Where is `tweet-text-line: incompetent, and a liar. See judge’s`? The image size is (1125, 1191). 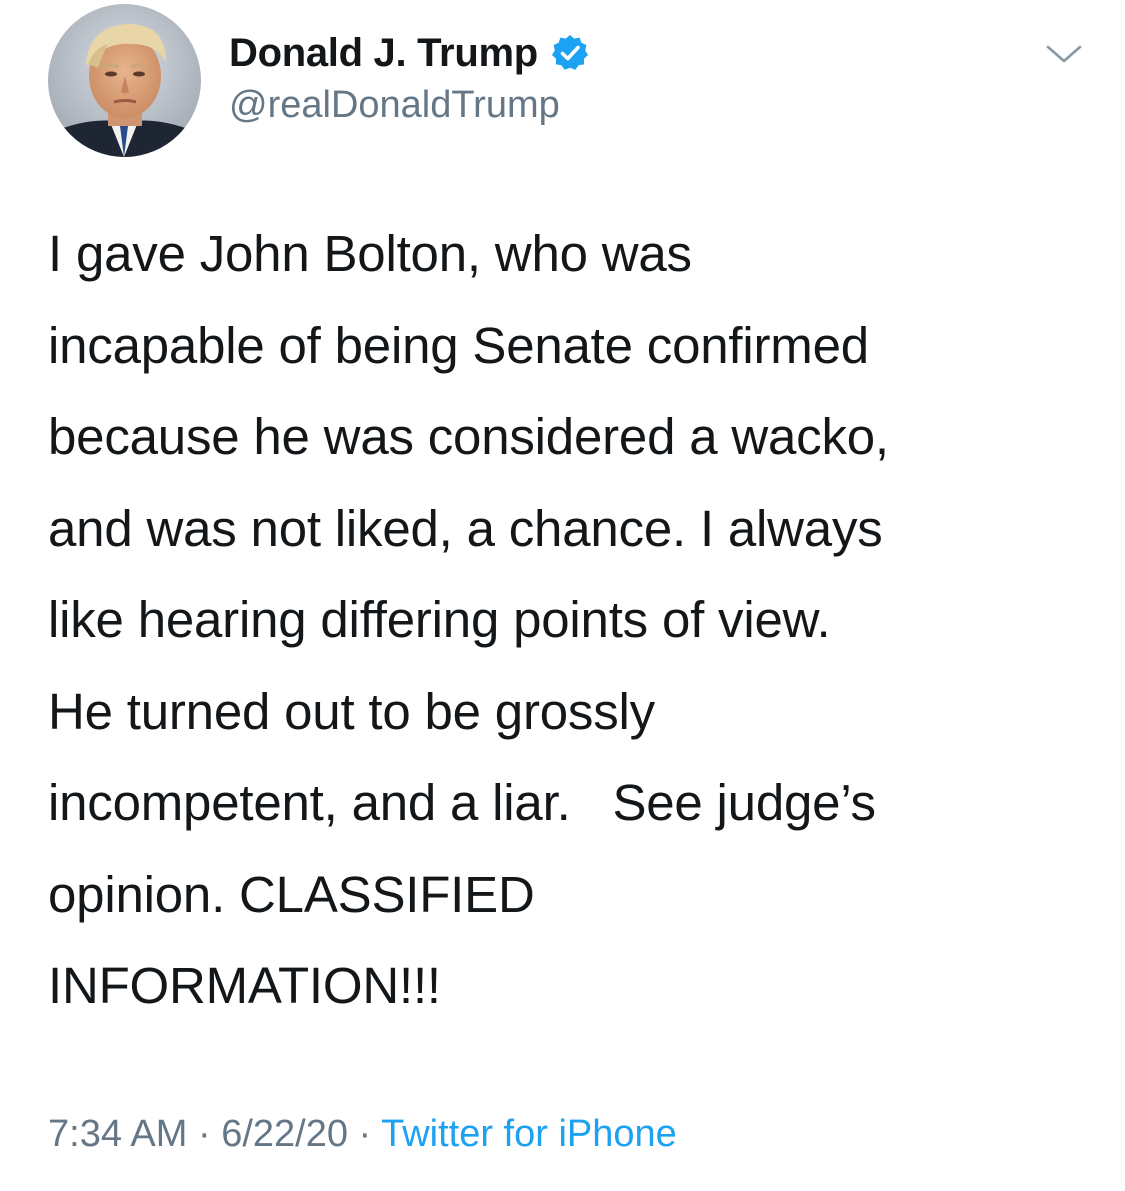
tweet-text-line: incompetent, and a liar. See judge’s is located at coordinates (462, 802).